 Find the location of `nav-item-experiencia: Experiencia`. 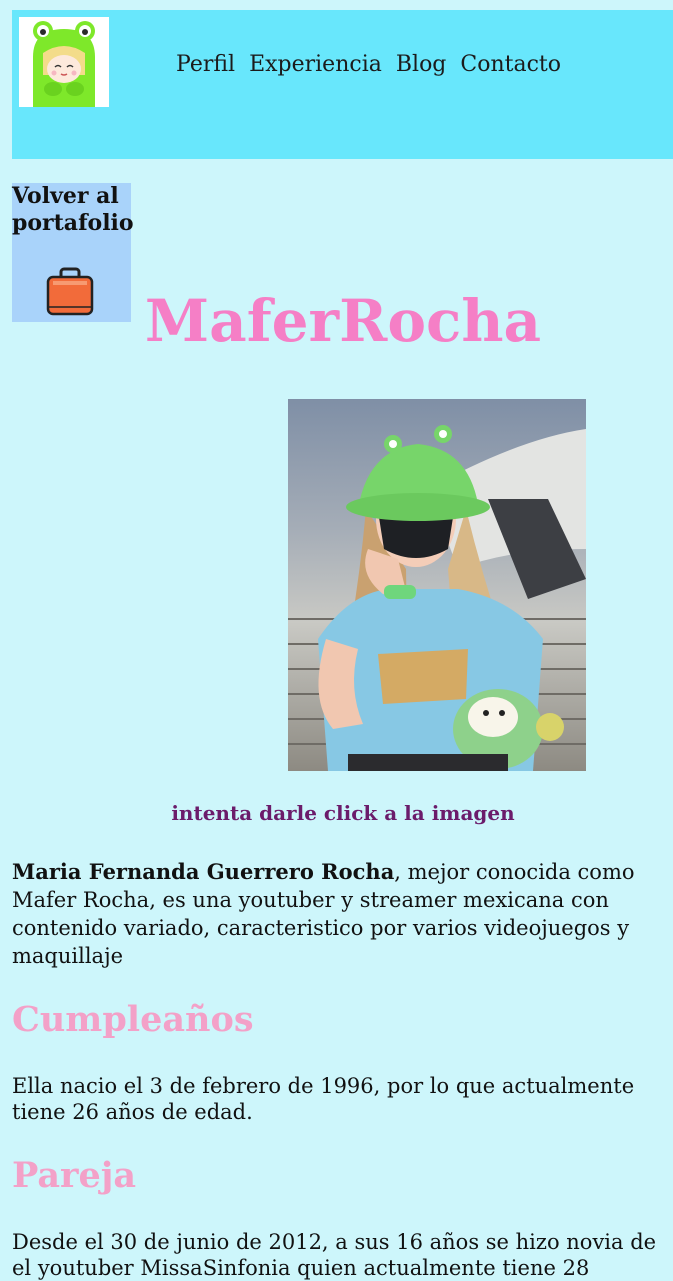

nav-item-experiencia: Experiencia is located at coordinates (315, 64).